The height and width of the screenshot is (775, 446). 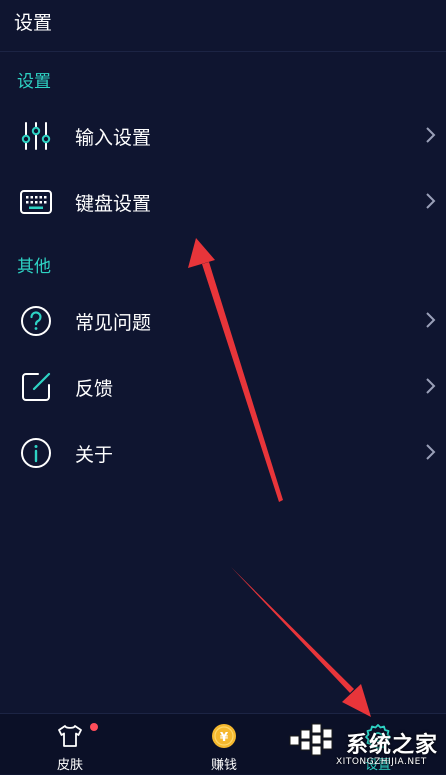 What do you see at coordinates (201, 253) in the screenshot?
I see `arrow-head-up` at bounding box center [201, 253].